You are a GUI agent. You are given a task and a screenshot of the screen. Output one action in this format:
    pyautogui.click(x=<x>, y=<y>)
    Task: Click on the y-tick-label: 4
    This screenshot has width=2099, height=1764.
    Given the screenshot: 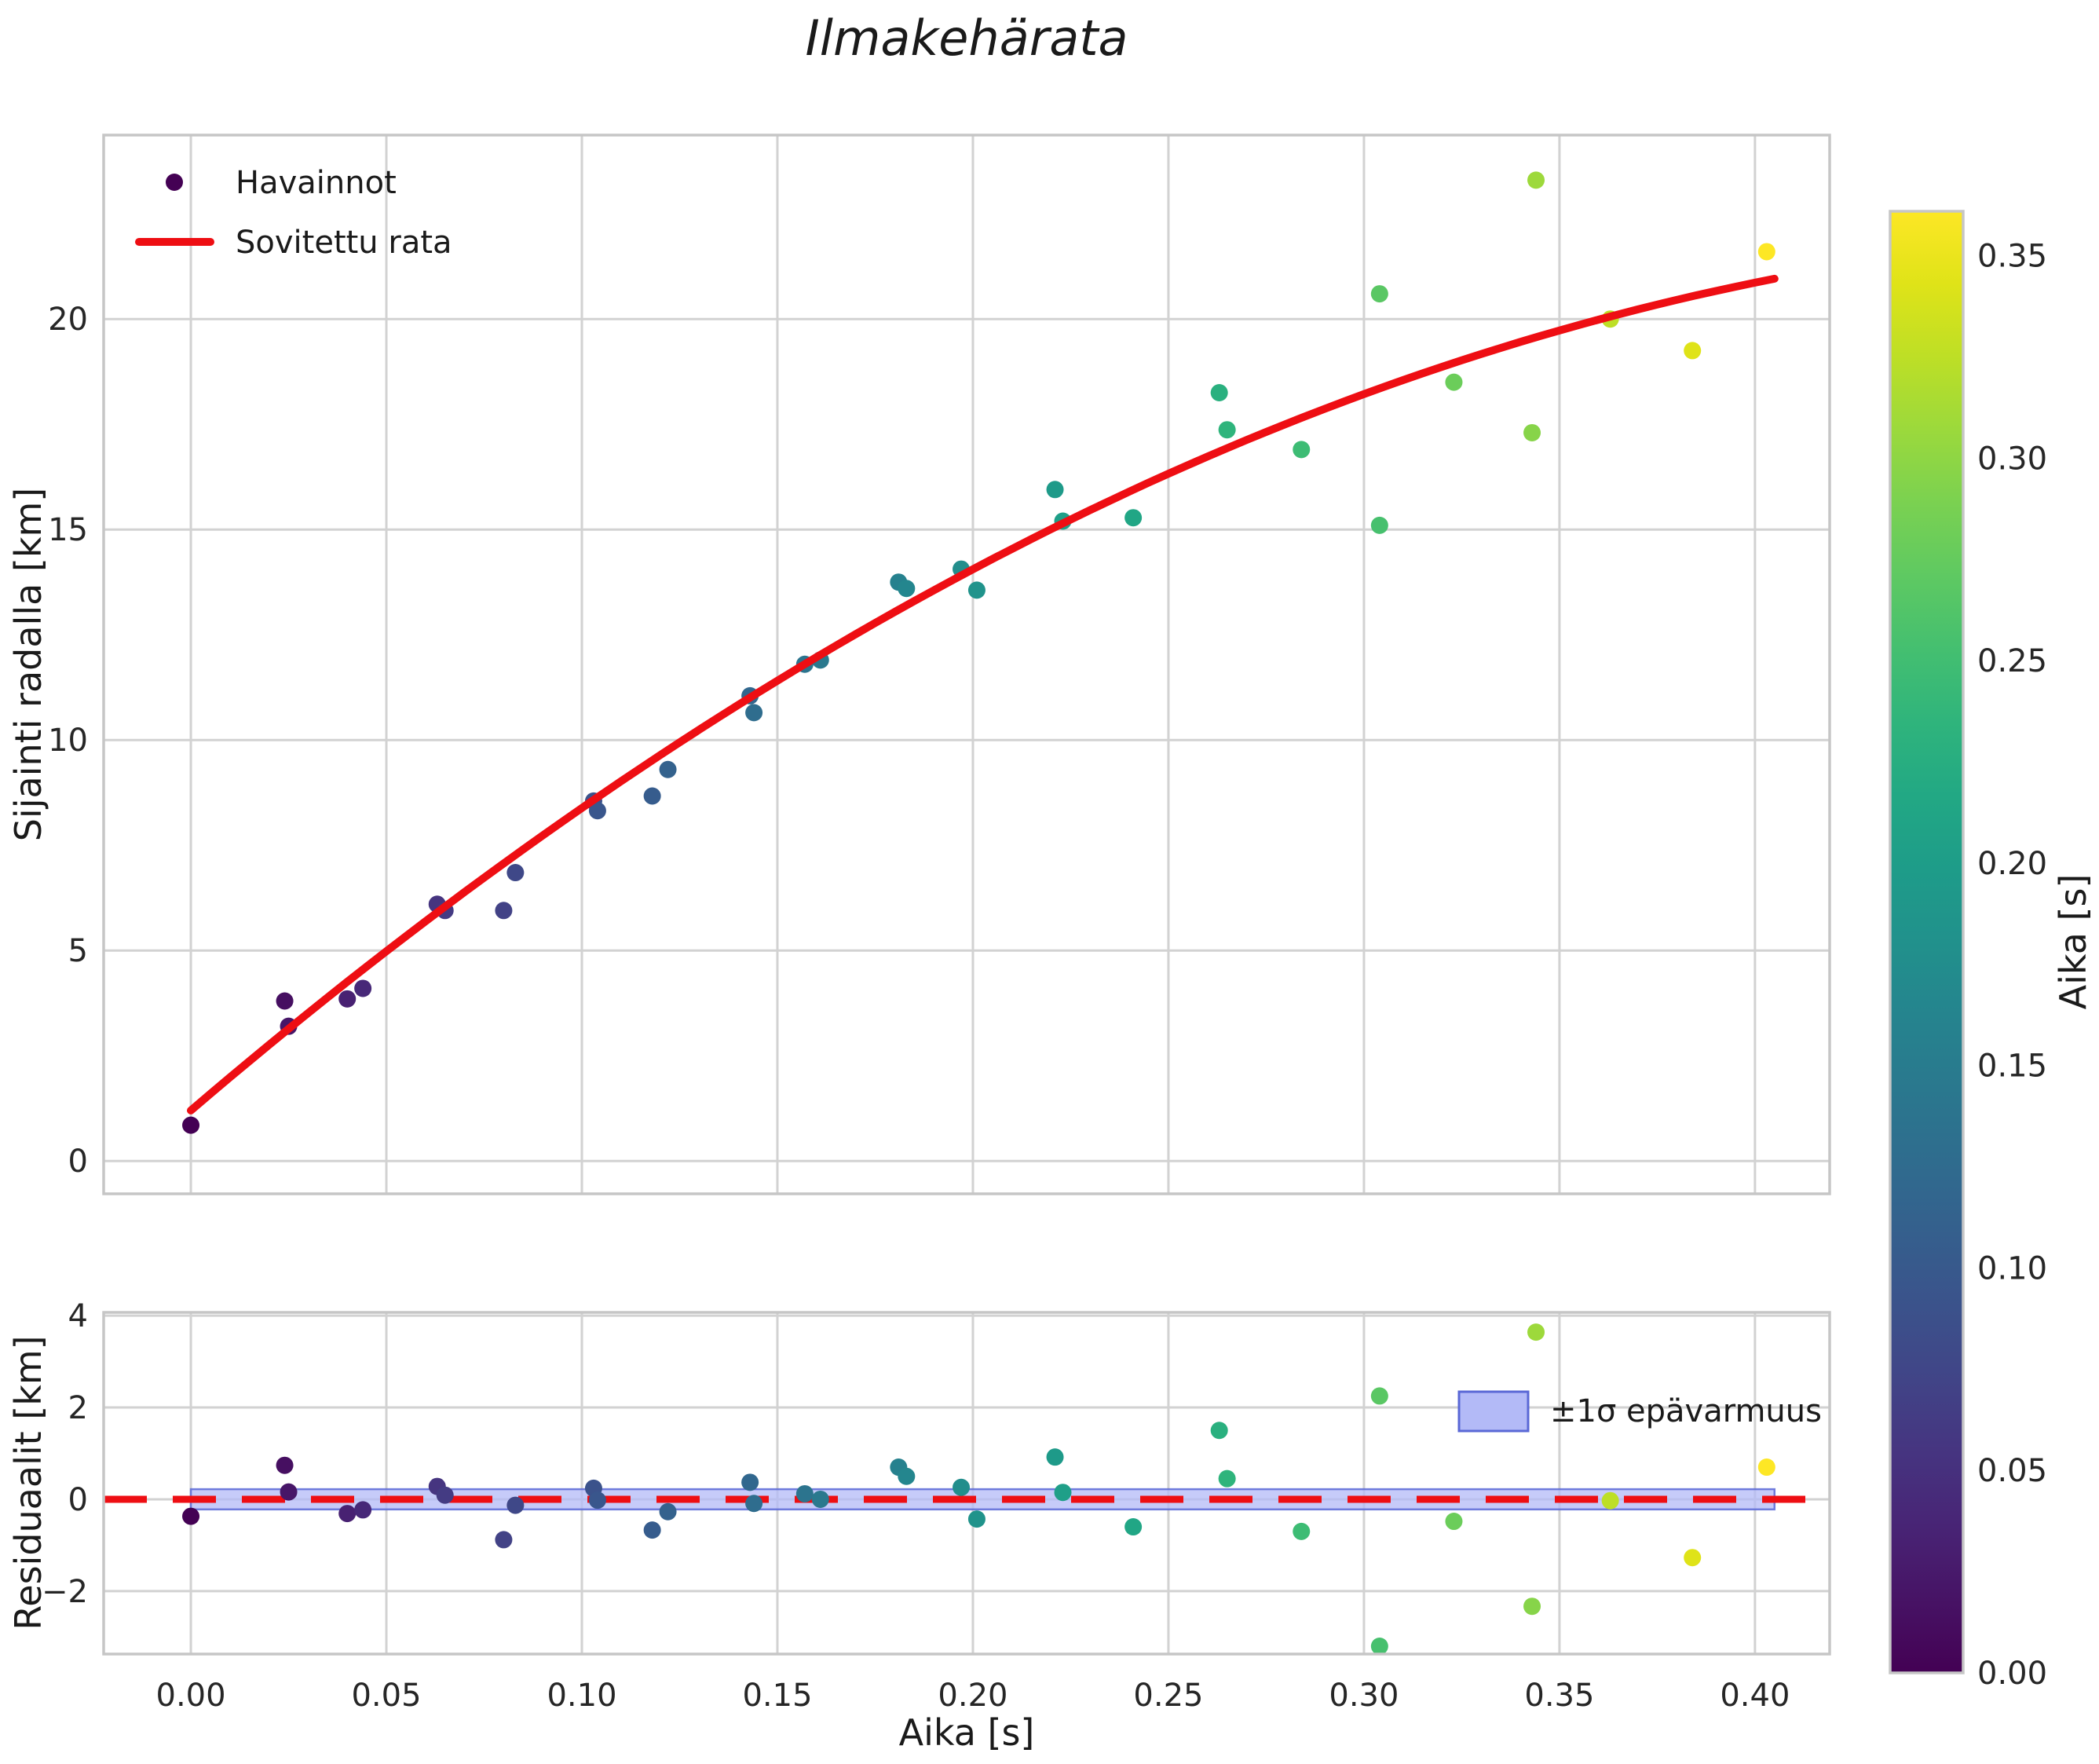 What is the action you would take?
    pyautogui.click(x=78, y=1316)
    